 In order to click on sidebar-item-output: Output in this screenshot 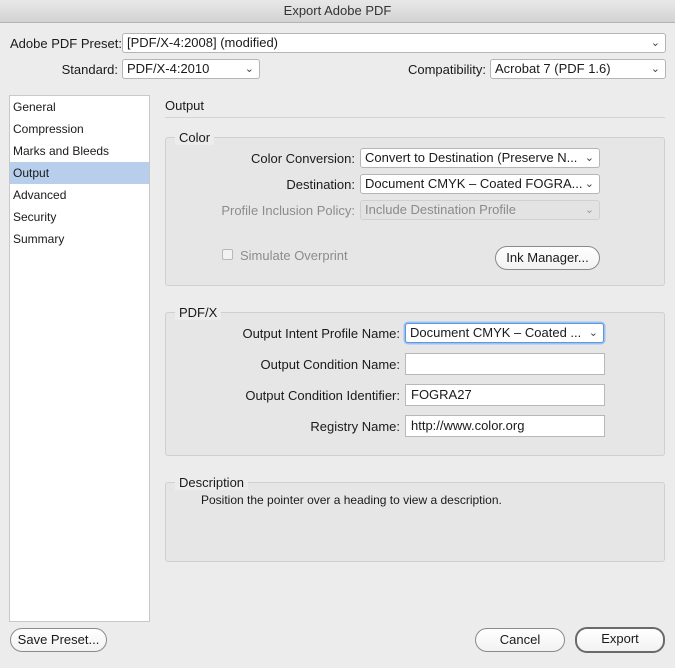, I will do `click(79, 173)`.